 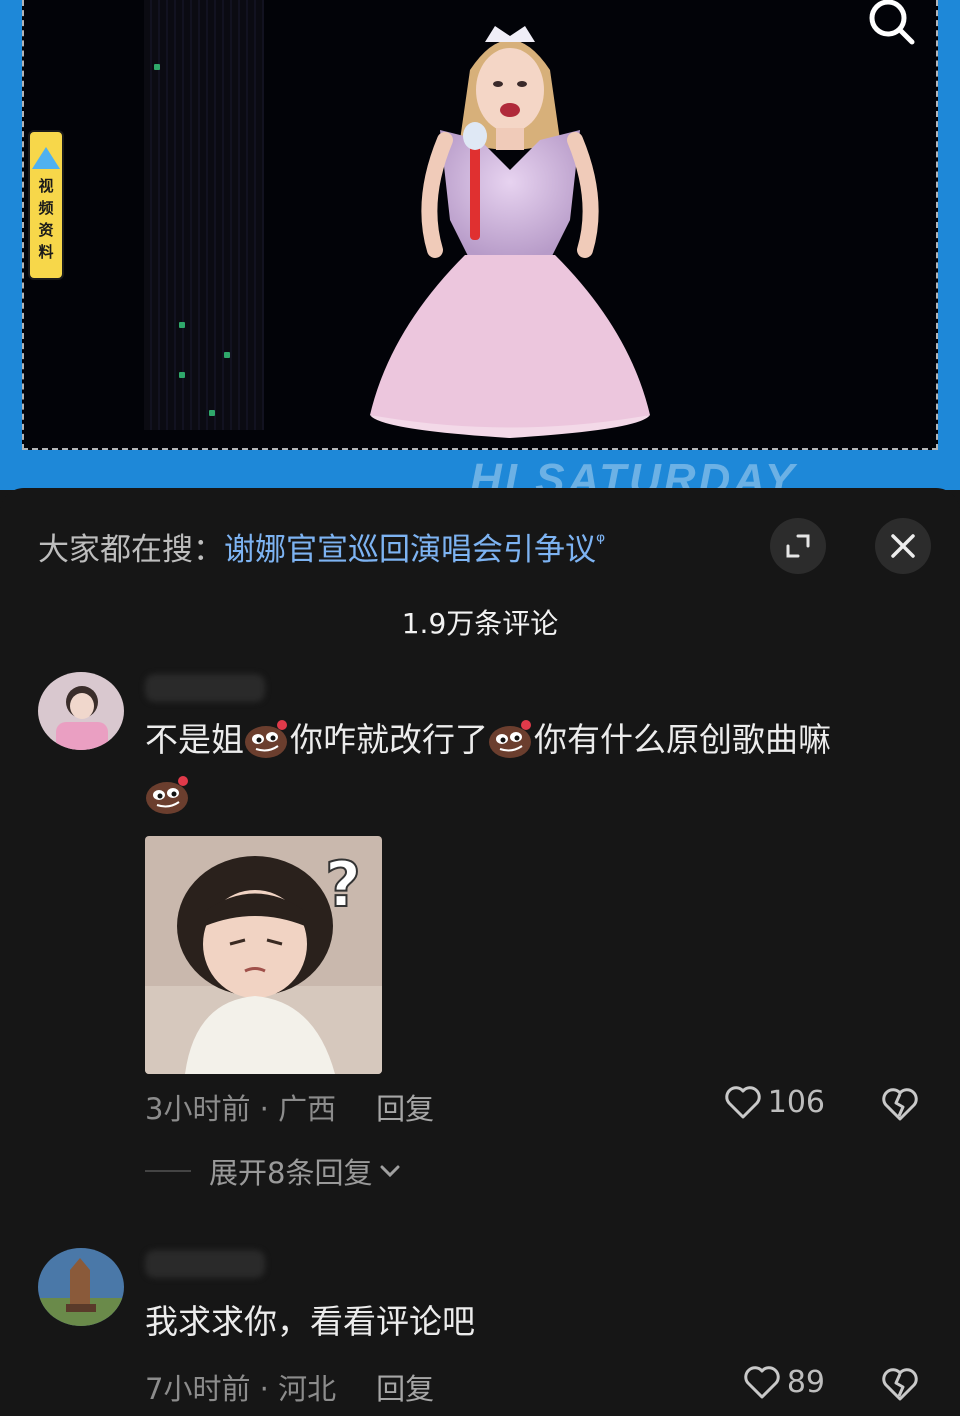 What do you see at coordinates (131, 550) in the screenshot?
I see `hot-search-prefix: 大家都在搜：` at bounding box center [131, 550].